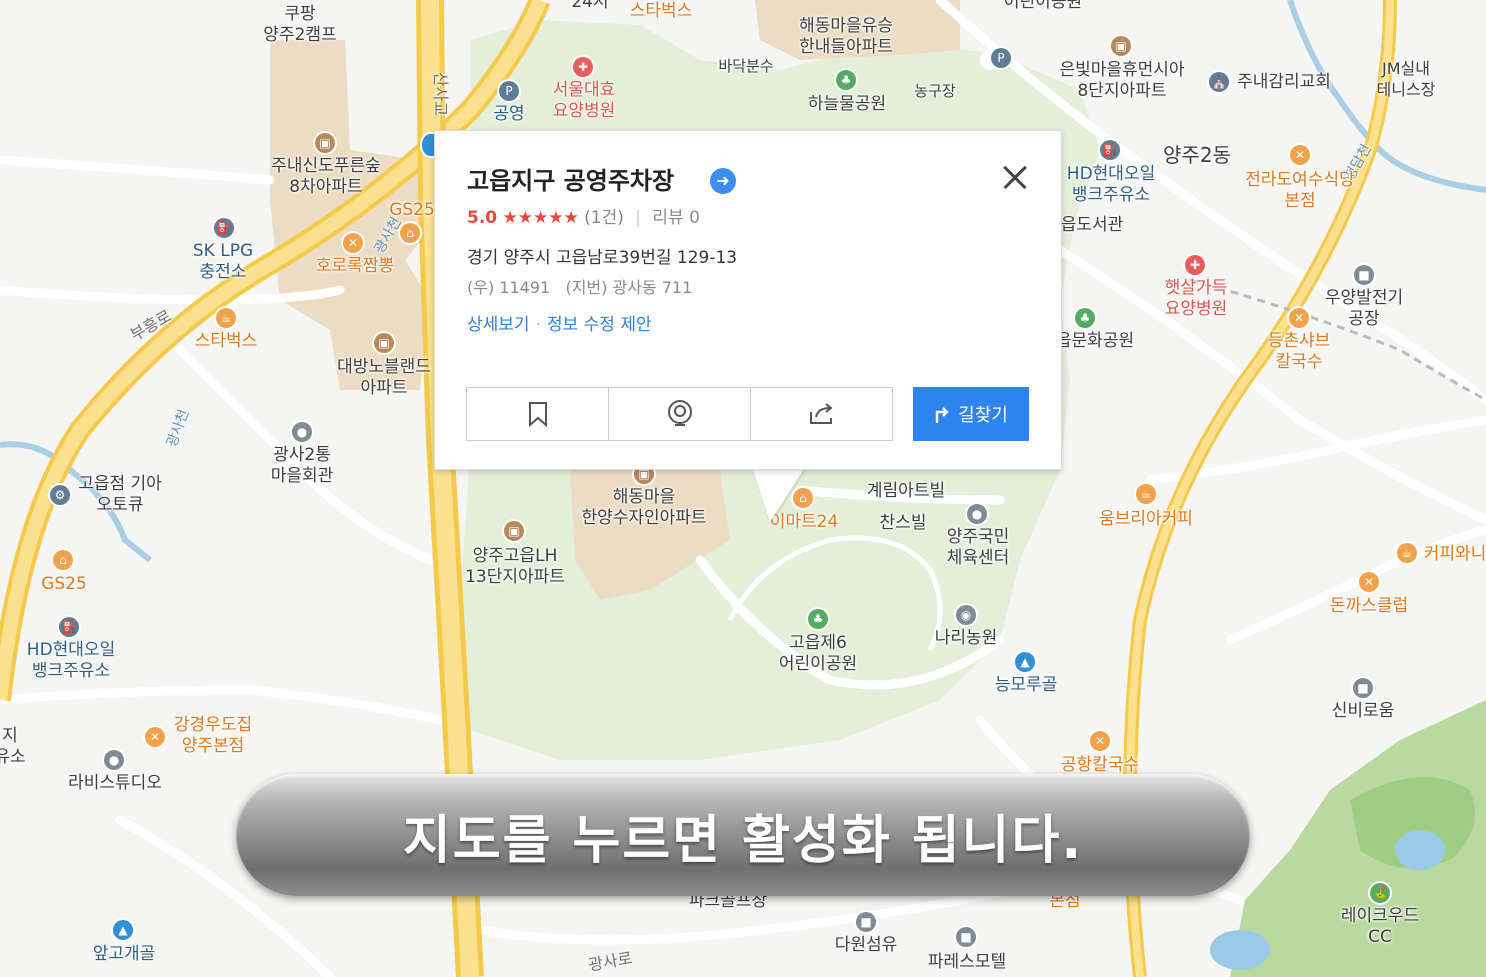  What do you see at coordinates (1455, 554) in the screenshot?
I see `place-coffee-wani: 커피와니` at bounding box center [1455, 554].